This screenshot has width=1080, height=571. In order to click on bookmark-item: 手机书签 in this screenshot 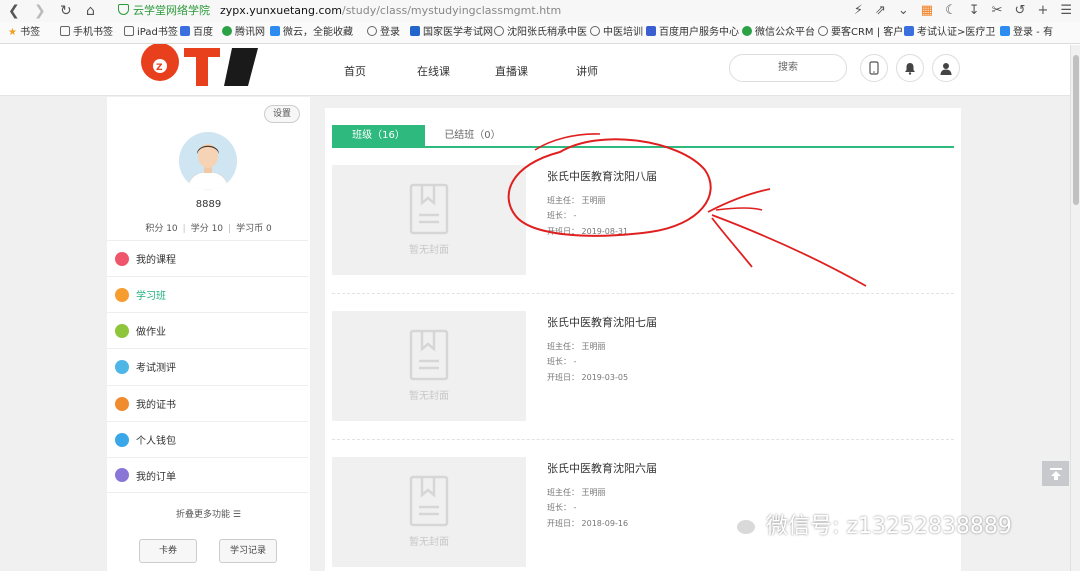, I will do `click(86, 33)`.